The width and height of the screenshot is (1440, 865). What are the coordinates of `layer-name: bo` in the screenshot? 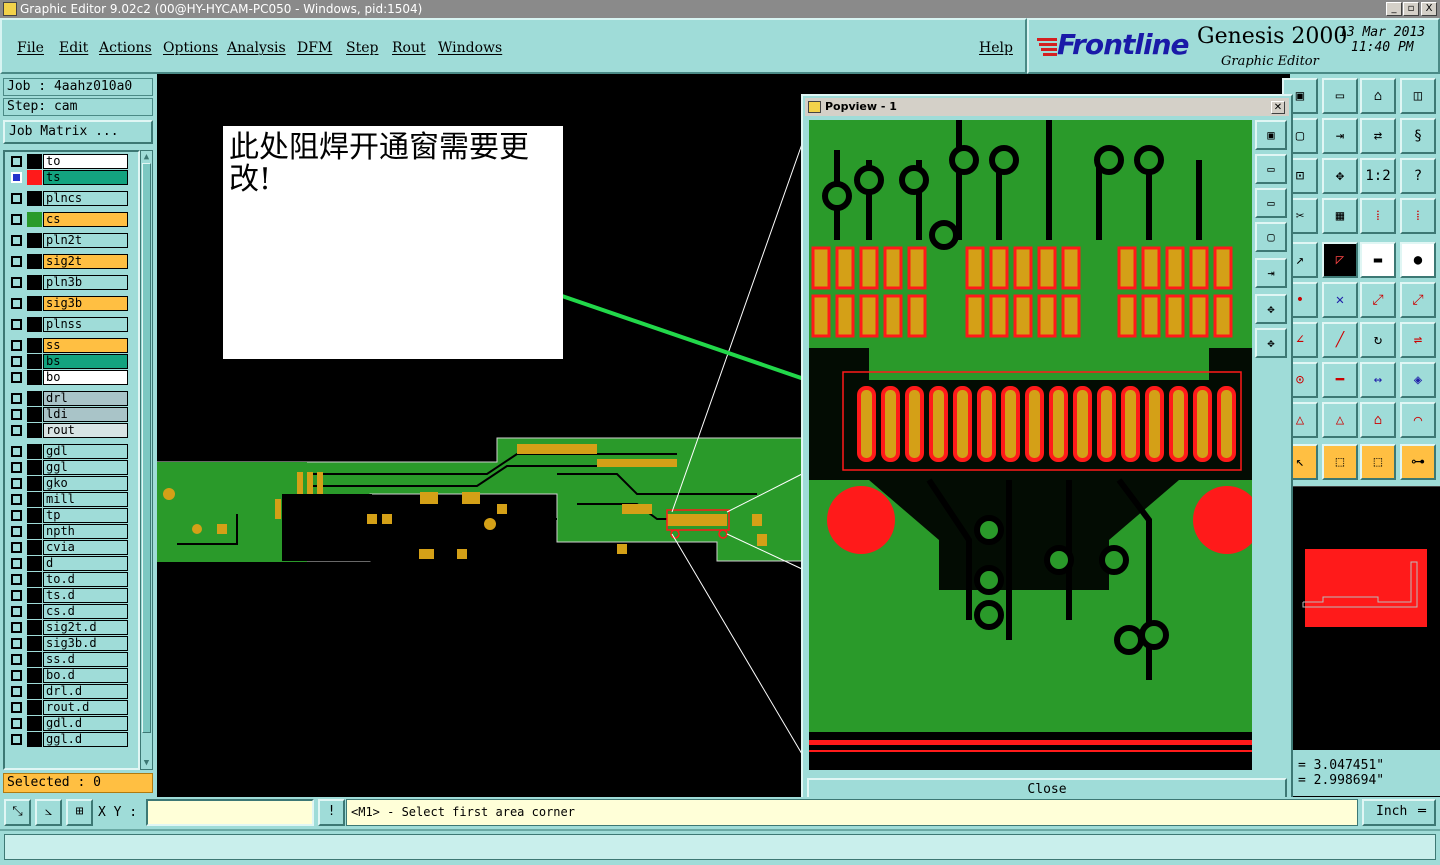 It's located at (85, 377).